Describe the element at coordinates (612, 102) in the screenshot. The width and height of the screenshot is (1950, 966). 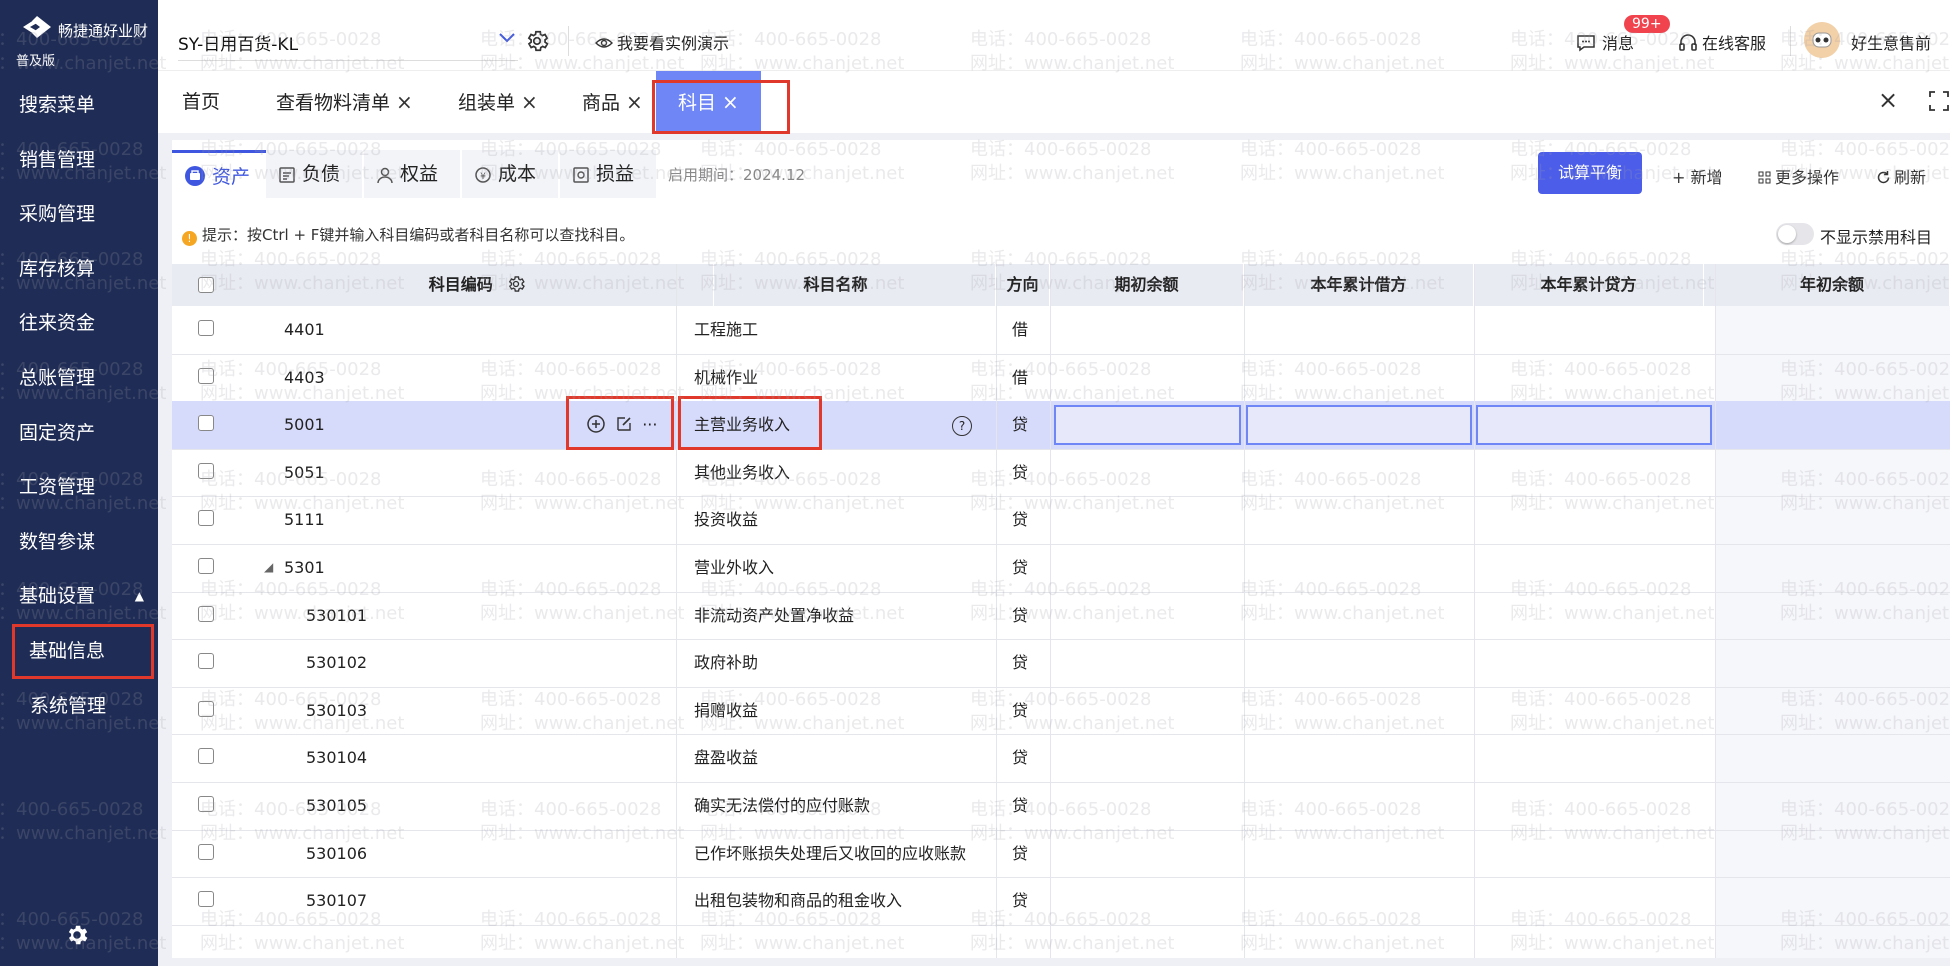
I see `tab-products: 商品 ×` at that location.